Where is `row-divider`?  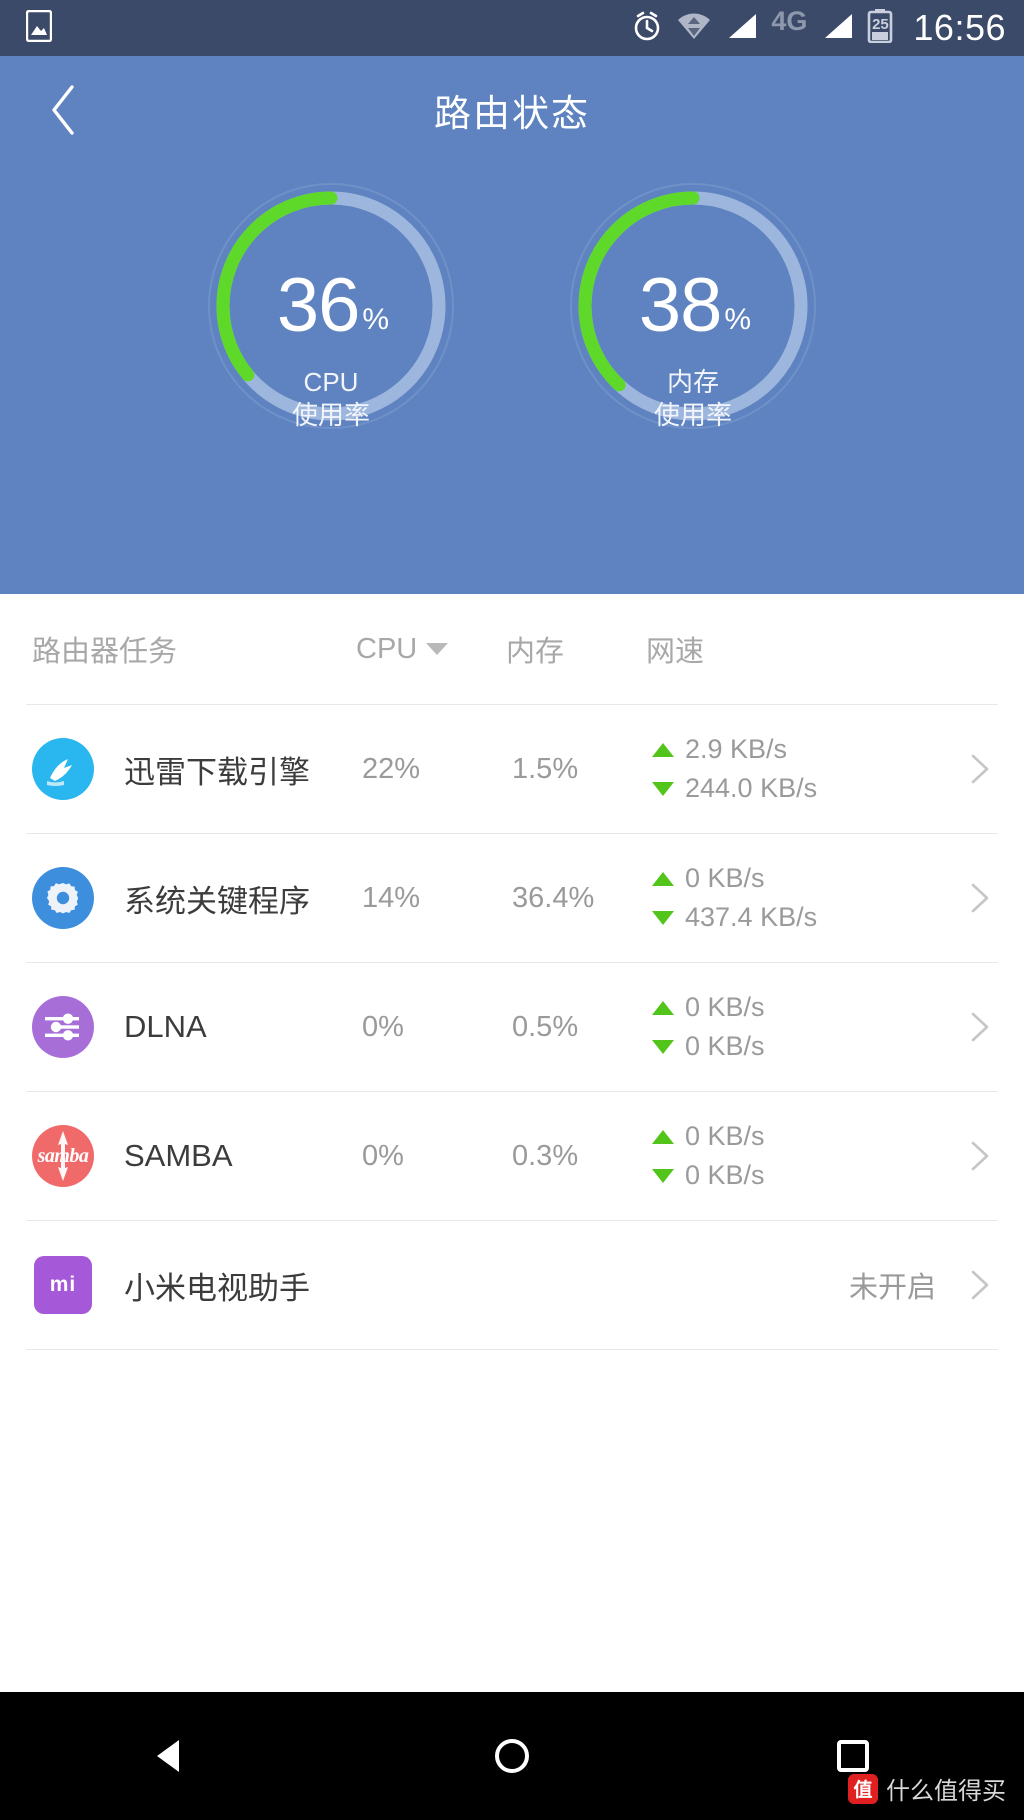
row-divider is located at coordinates (512, 1349).